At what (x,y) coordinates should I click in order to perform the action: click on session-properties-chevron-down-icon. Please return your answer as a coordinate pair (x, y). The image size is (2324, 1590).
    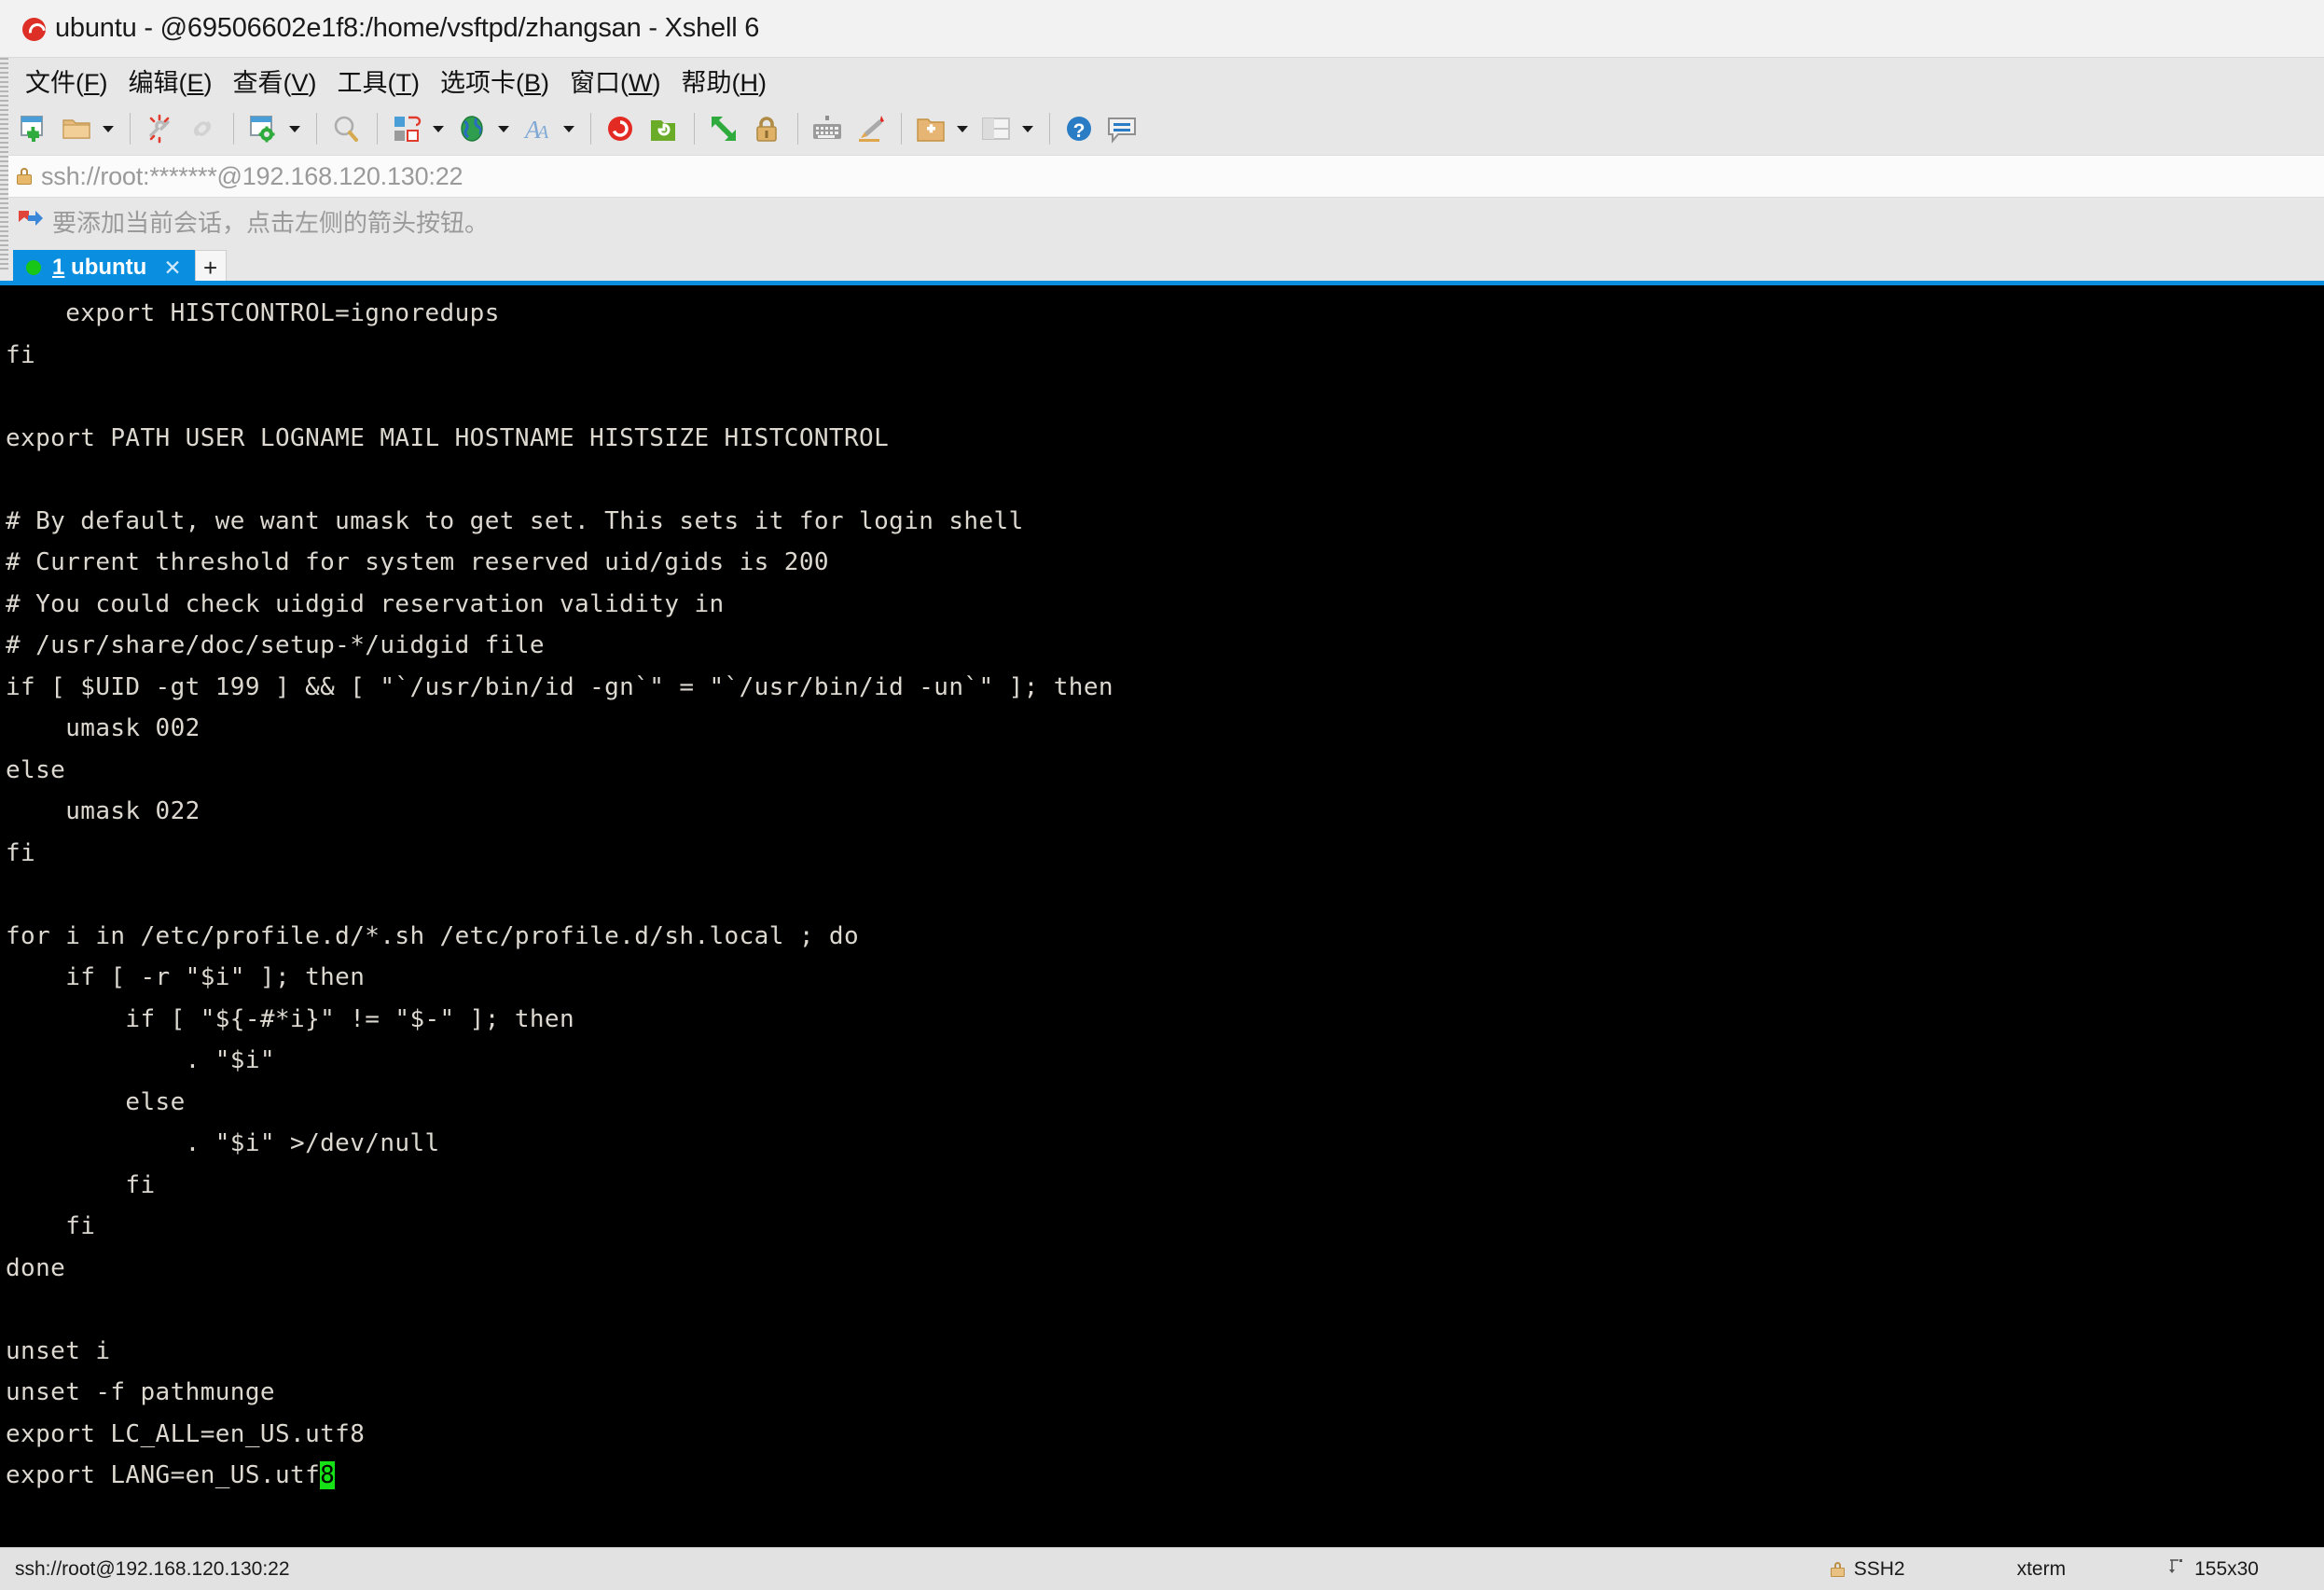
    Looking at the image, I should click on (294, 128).